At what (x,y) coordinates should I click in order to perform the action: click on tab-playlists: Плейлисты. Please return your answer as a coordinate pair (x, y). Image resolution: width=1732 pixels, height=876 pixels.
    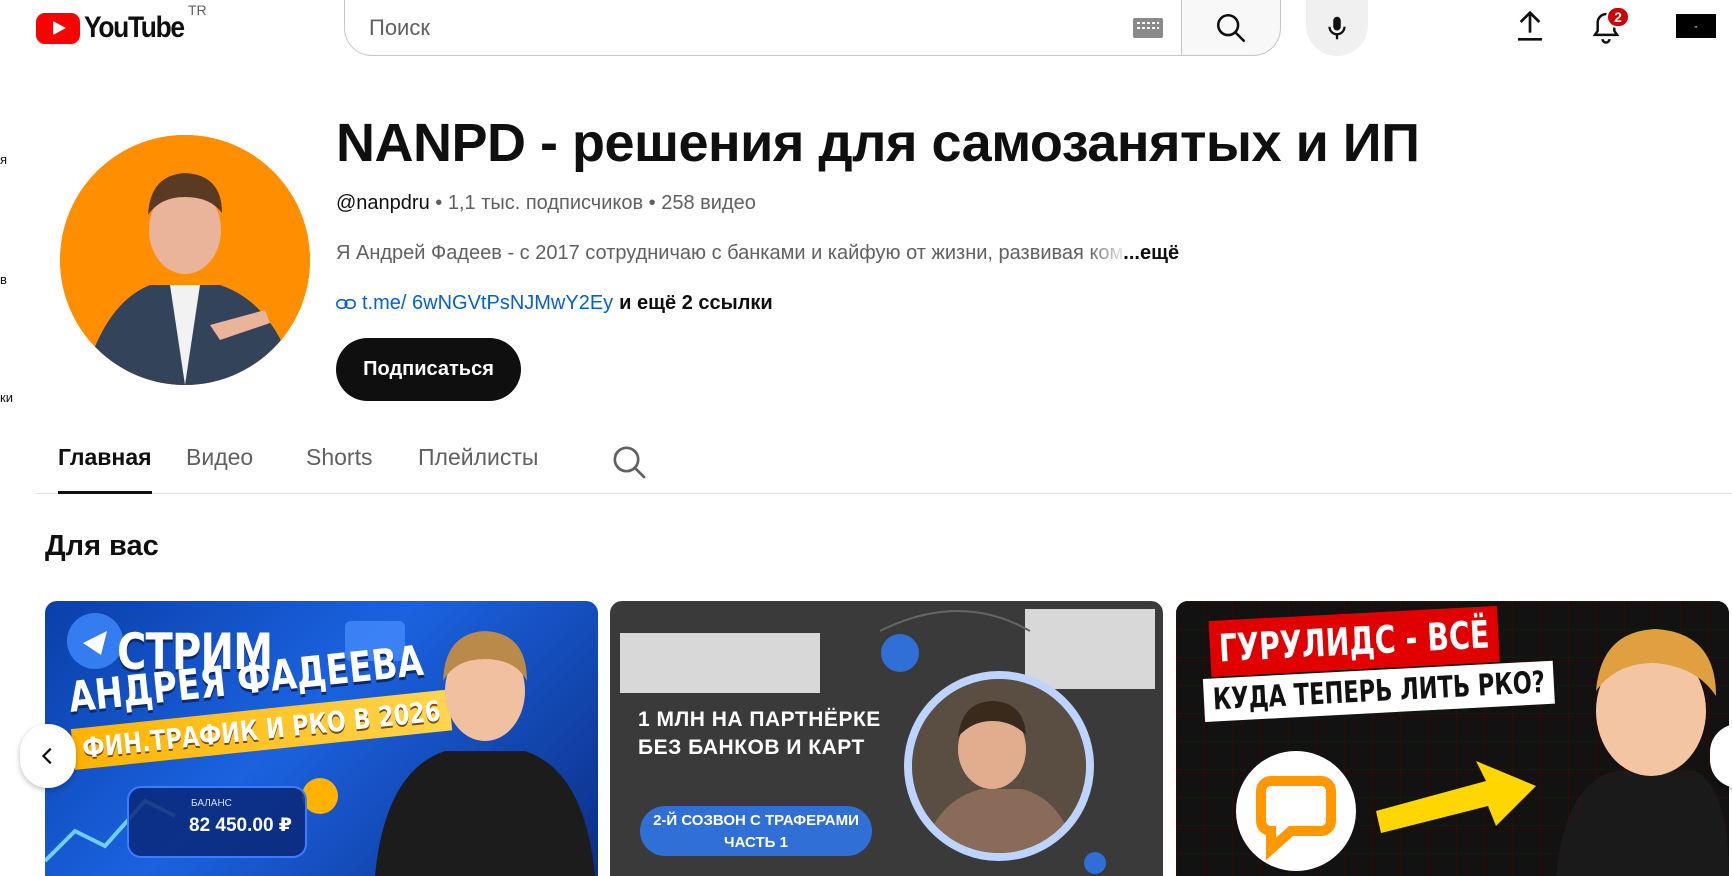
    Looking at the image, I should click on (478, 469).